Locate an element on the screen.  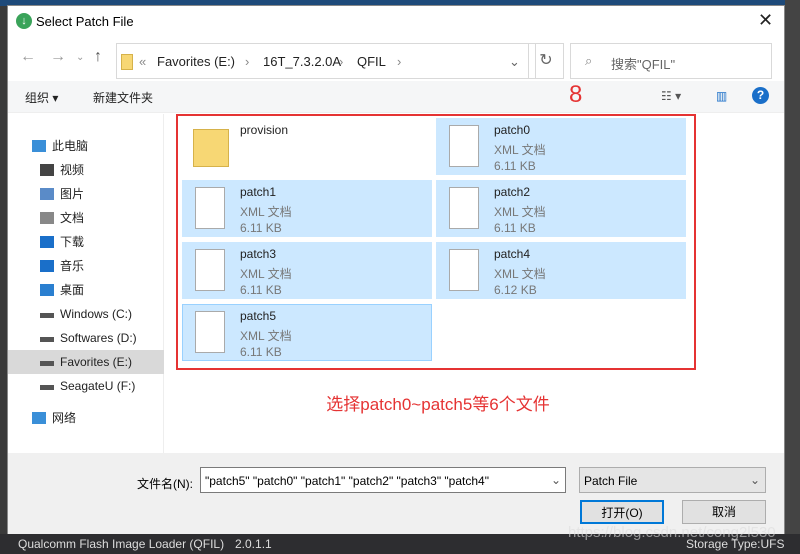
sidebar-item-label: Favorites (E:) is located at coordinates (96, 362).